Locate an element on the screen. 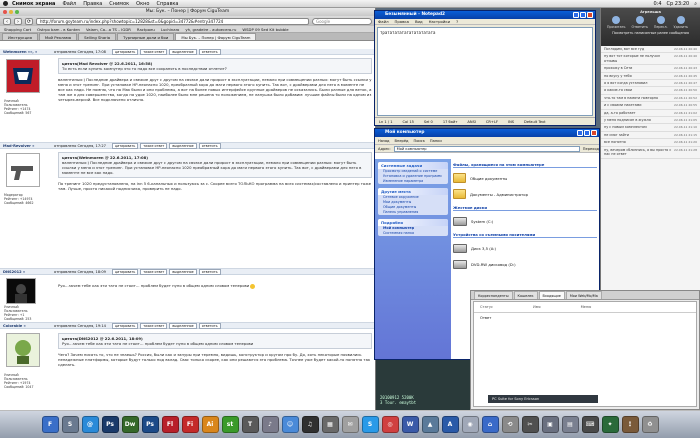  reload-button: ⟳ is located at coordinates (29, 21).